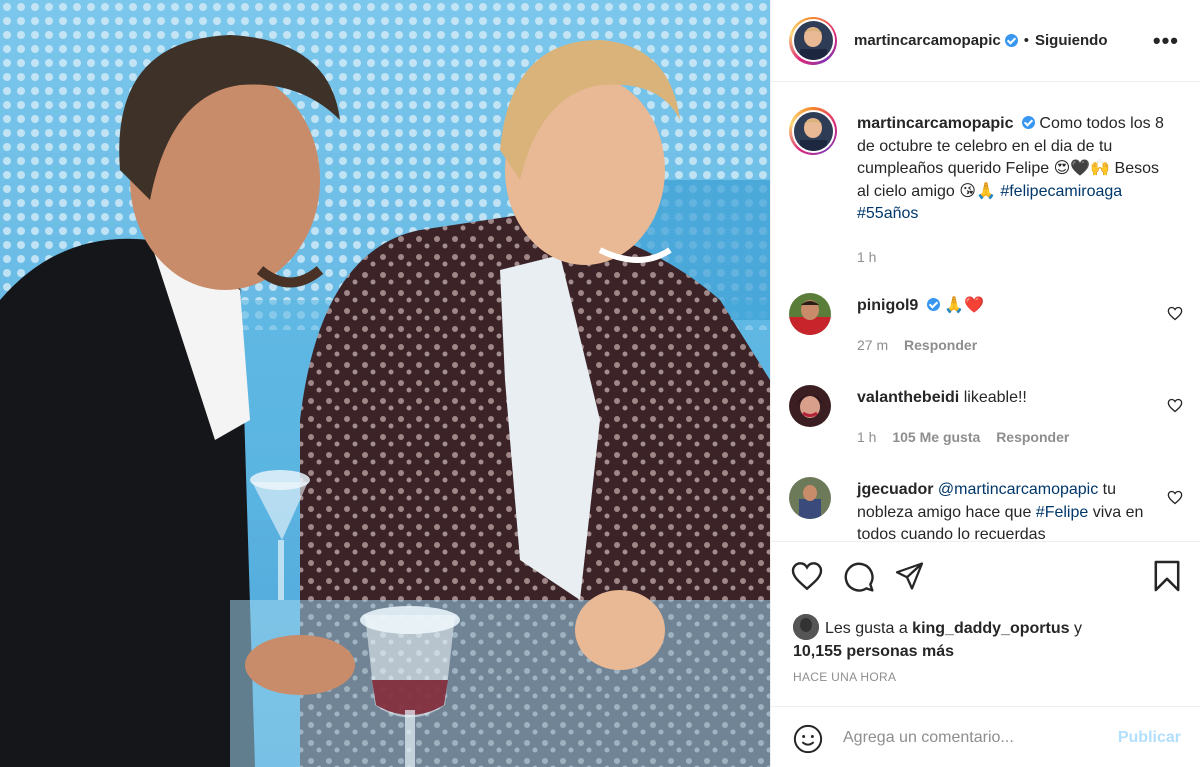 The image size is (1200, 767). I want to click on caption-avatar-image, so click(813, 131).